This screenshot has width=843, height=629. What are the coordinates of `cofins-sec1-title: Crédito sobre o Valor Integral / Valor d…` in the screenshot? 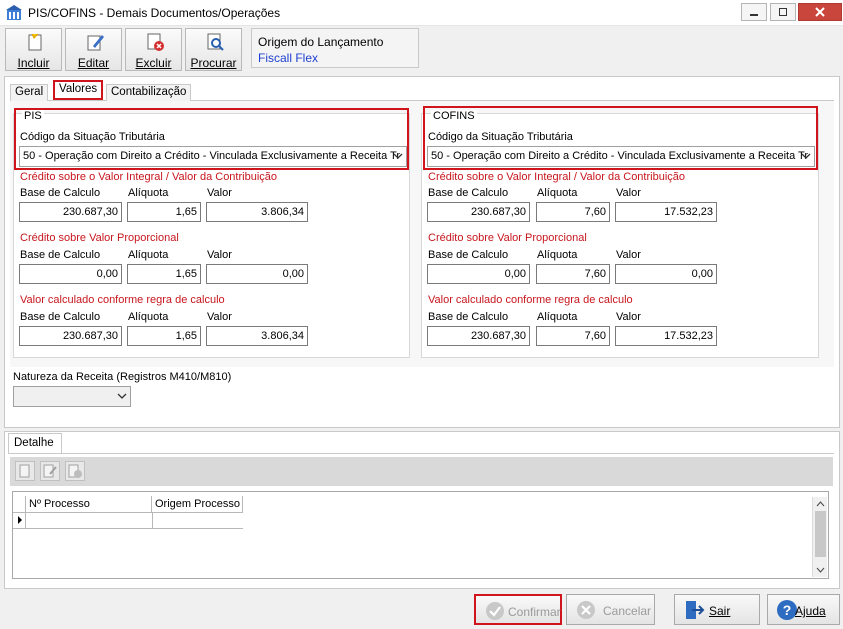 It's located at (557, 177).